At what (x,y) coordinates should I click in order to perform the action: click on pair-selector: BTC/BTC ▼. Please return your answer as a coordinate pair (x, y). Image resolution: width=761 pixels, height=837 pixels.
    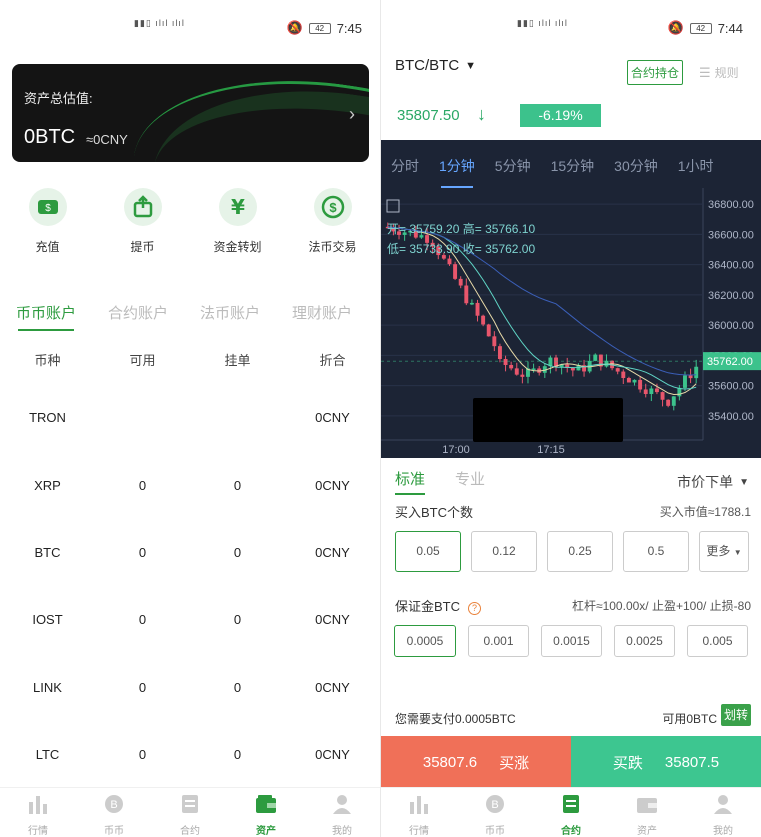
    Looking at the image, I should click on (435, 65).